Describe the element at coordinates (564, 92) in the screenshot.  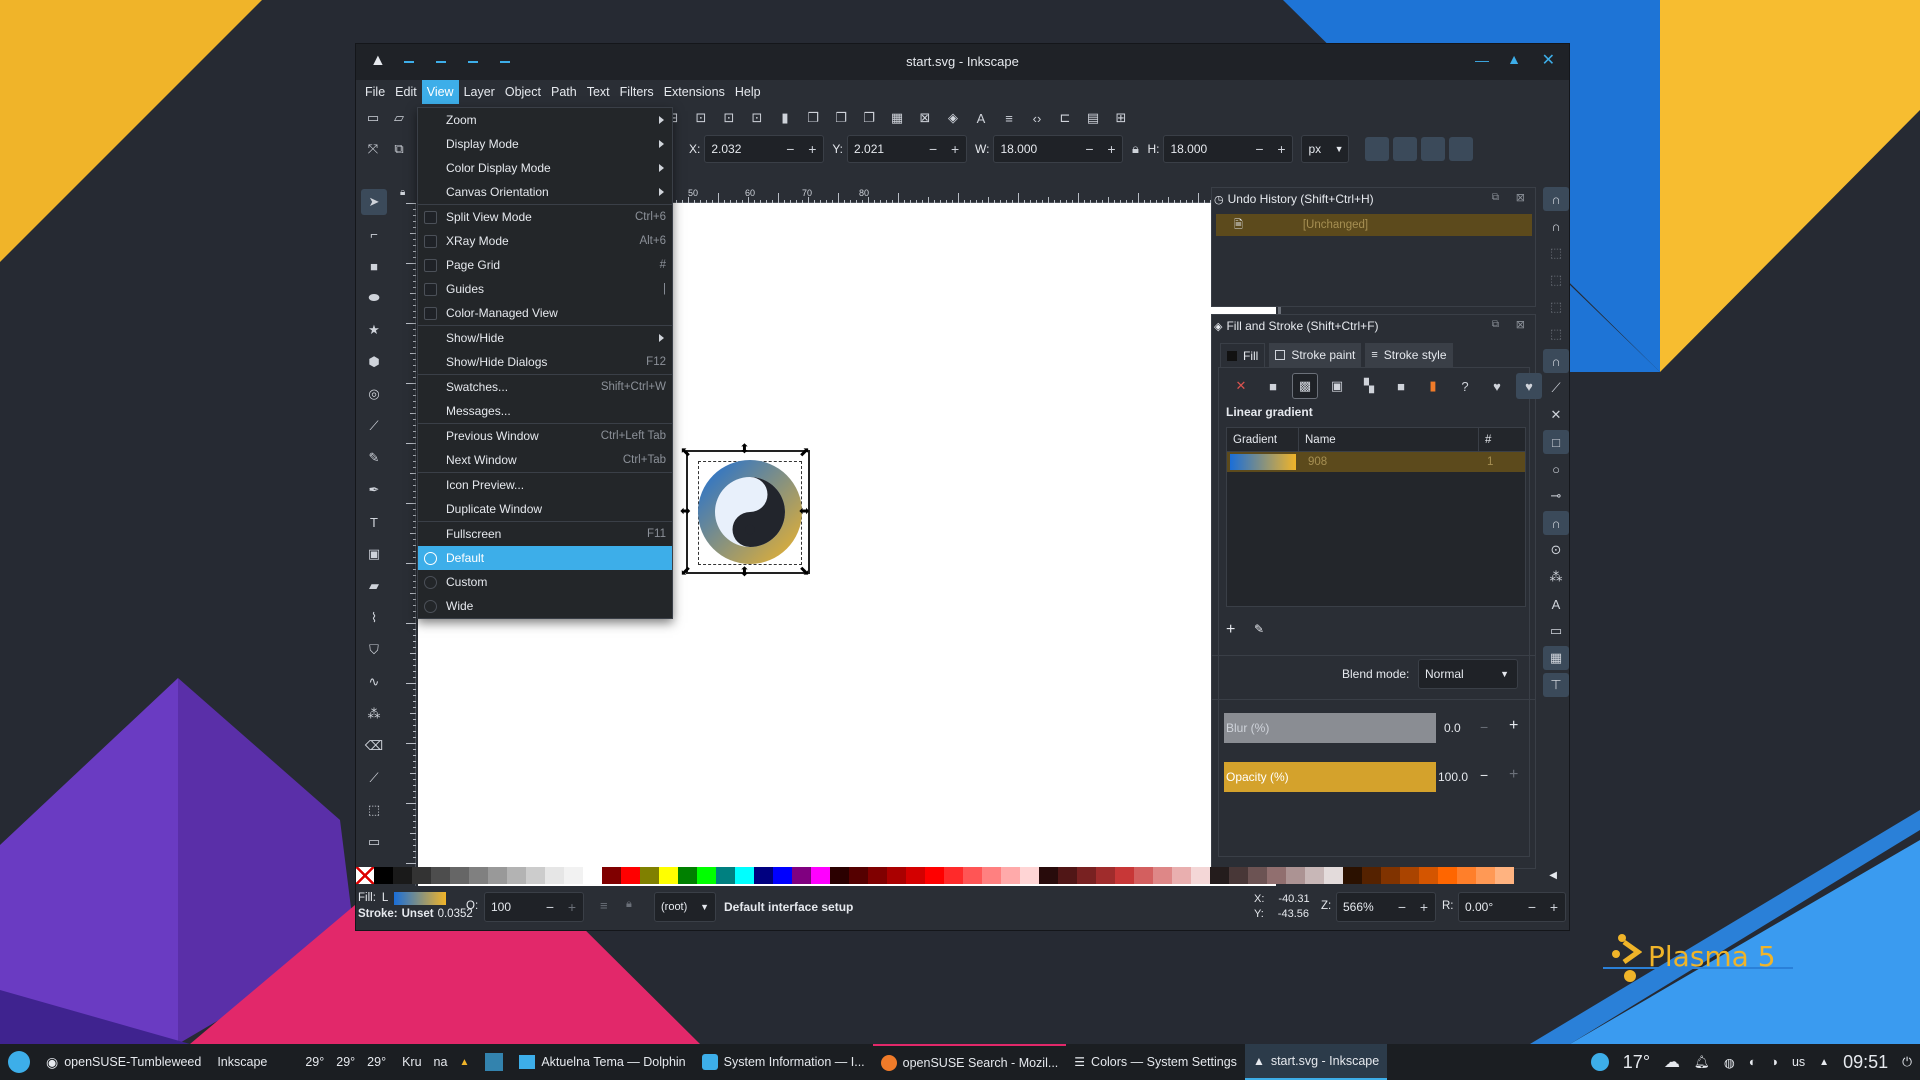
I see `menu-path: Path` at that location.